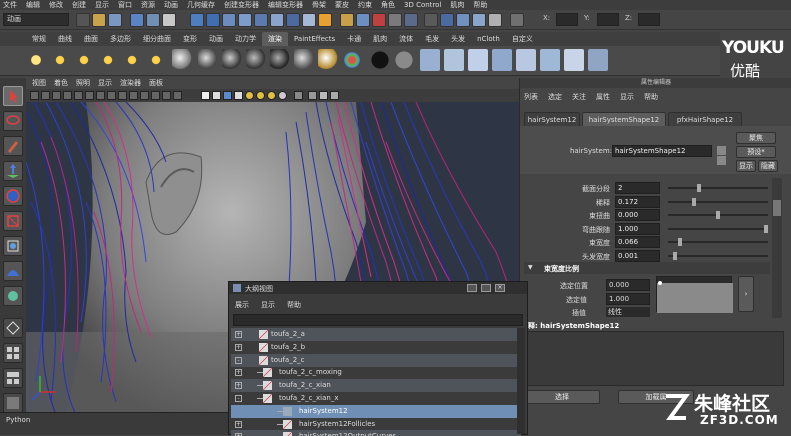 This screenshot has width=791, height=436. What do you see at coordinates (447, 20) in the screenshot?
I see `render-view-icon` at bounding box center [447, 20].